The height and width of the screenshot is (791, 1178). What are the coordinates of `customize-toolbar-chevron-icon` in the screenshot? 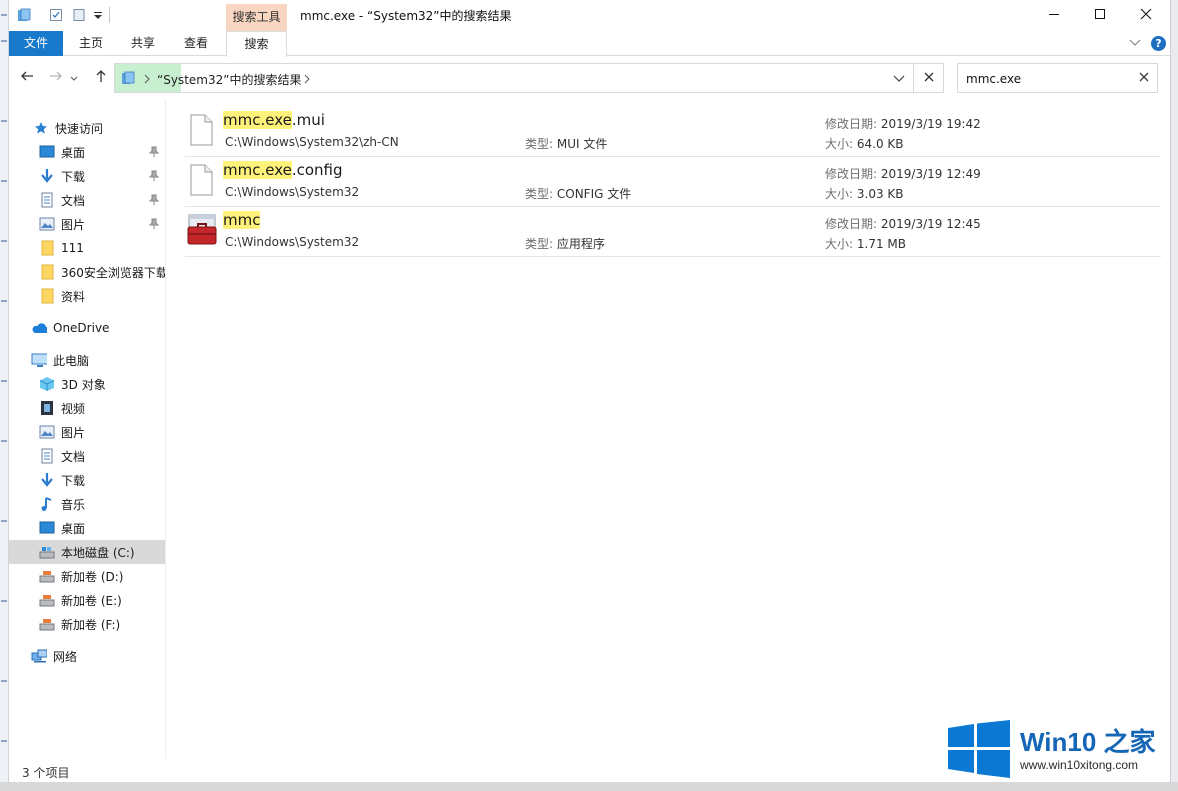 It's located at (98, 15).